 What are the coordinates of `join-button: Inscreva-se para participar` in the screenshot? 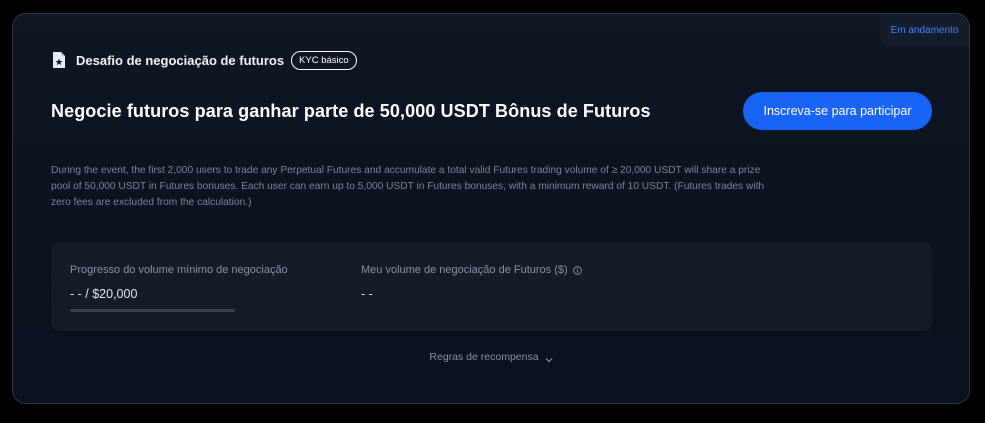 It's located at (837, 111).